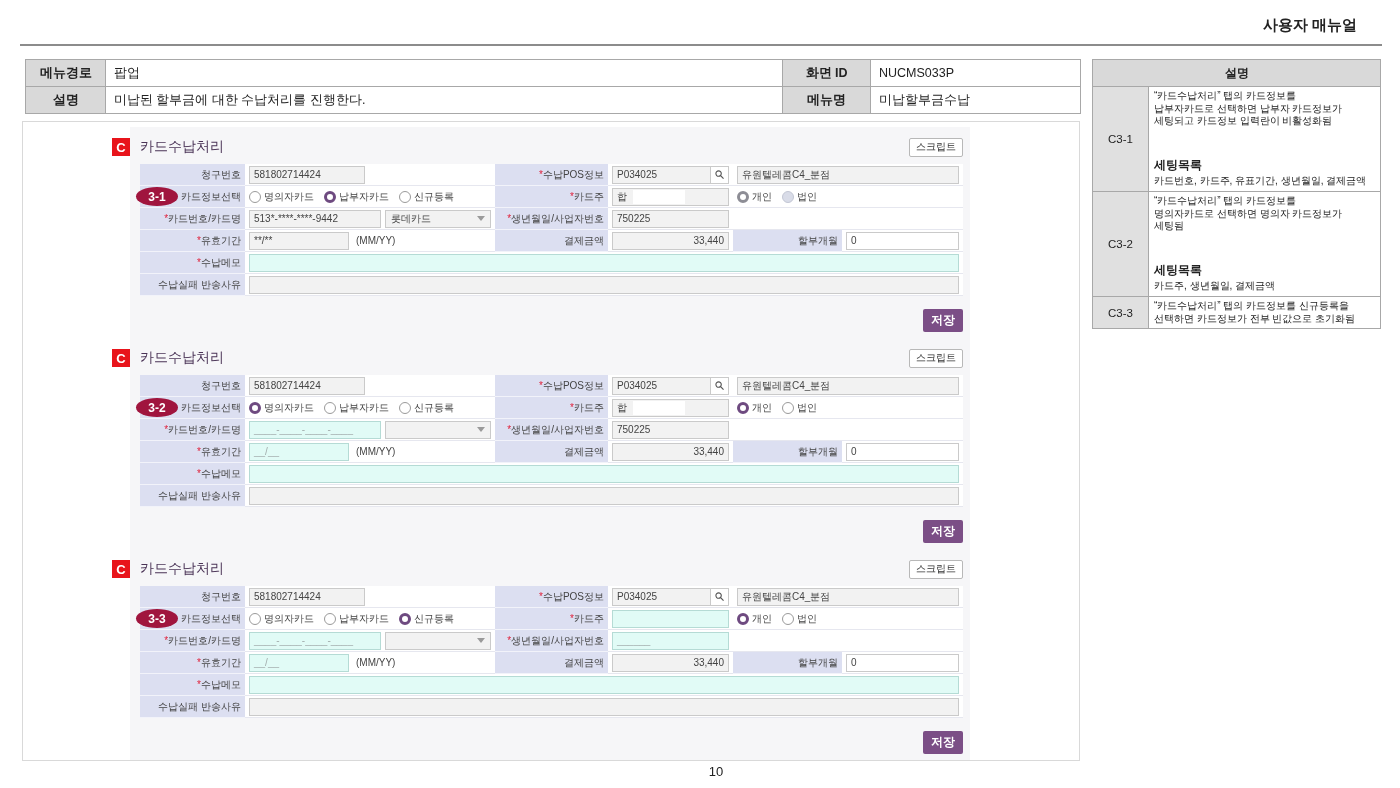  I want to click on column-header: 설명, so click(1236, 73).